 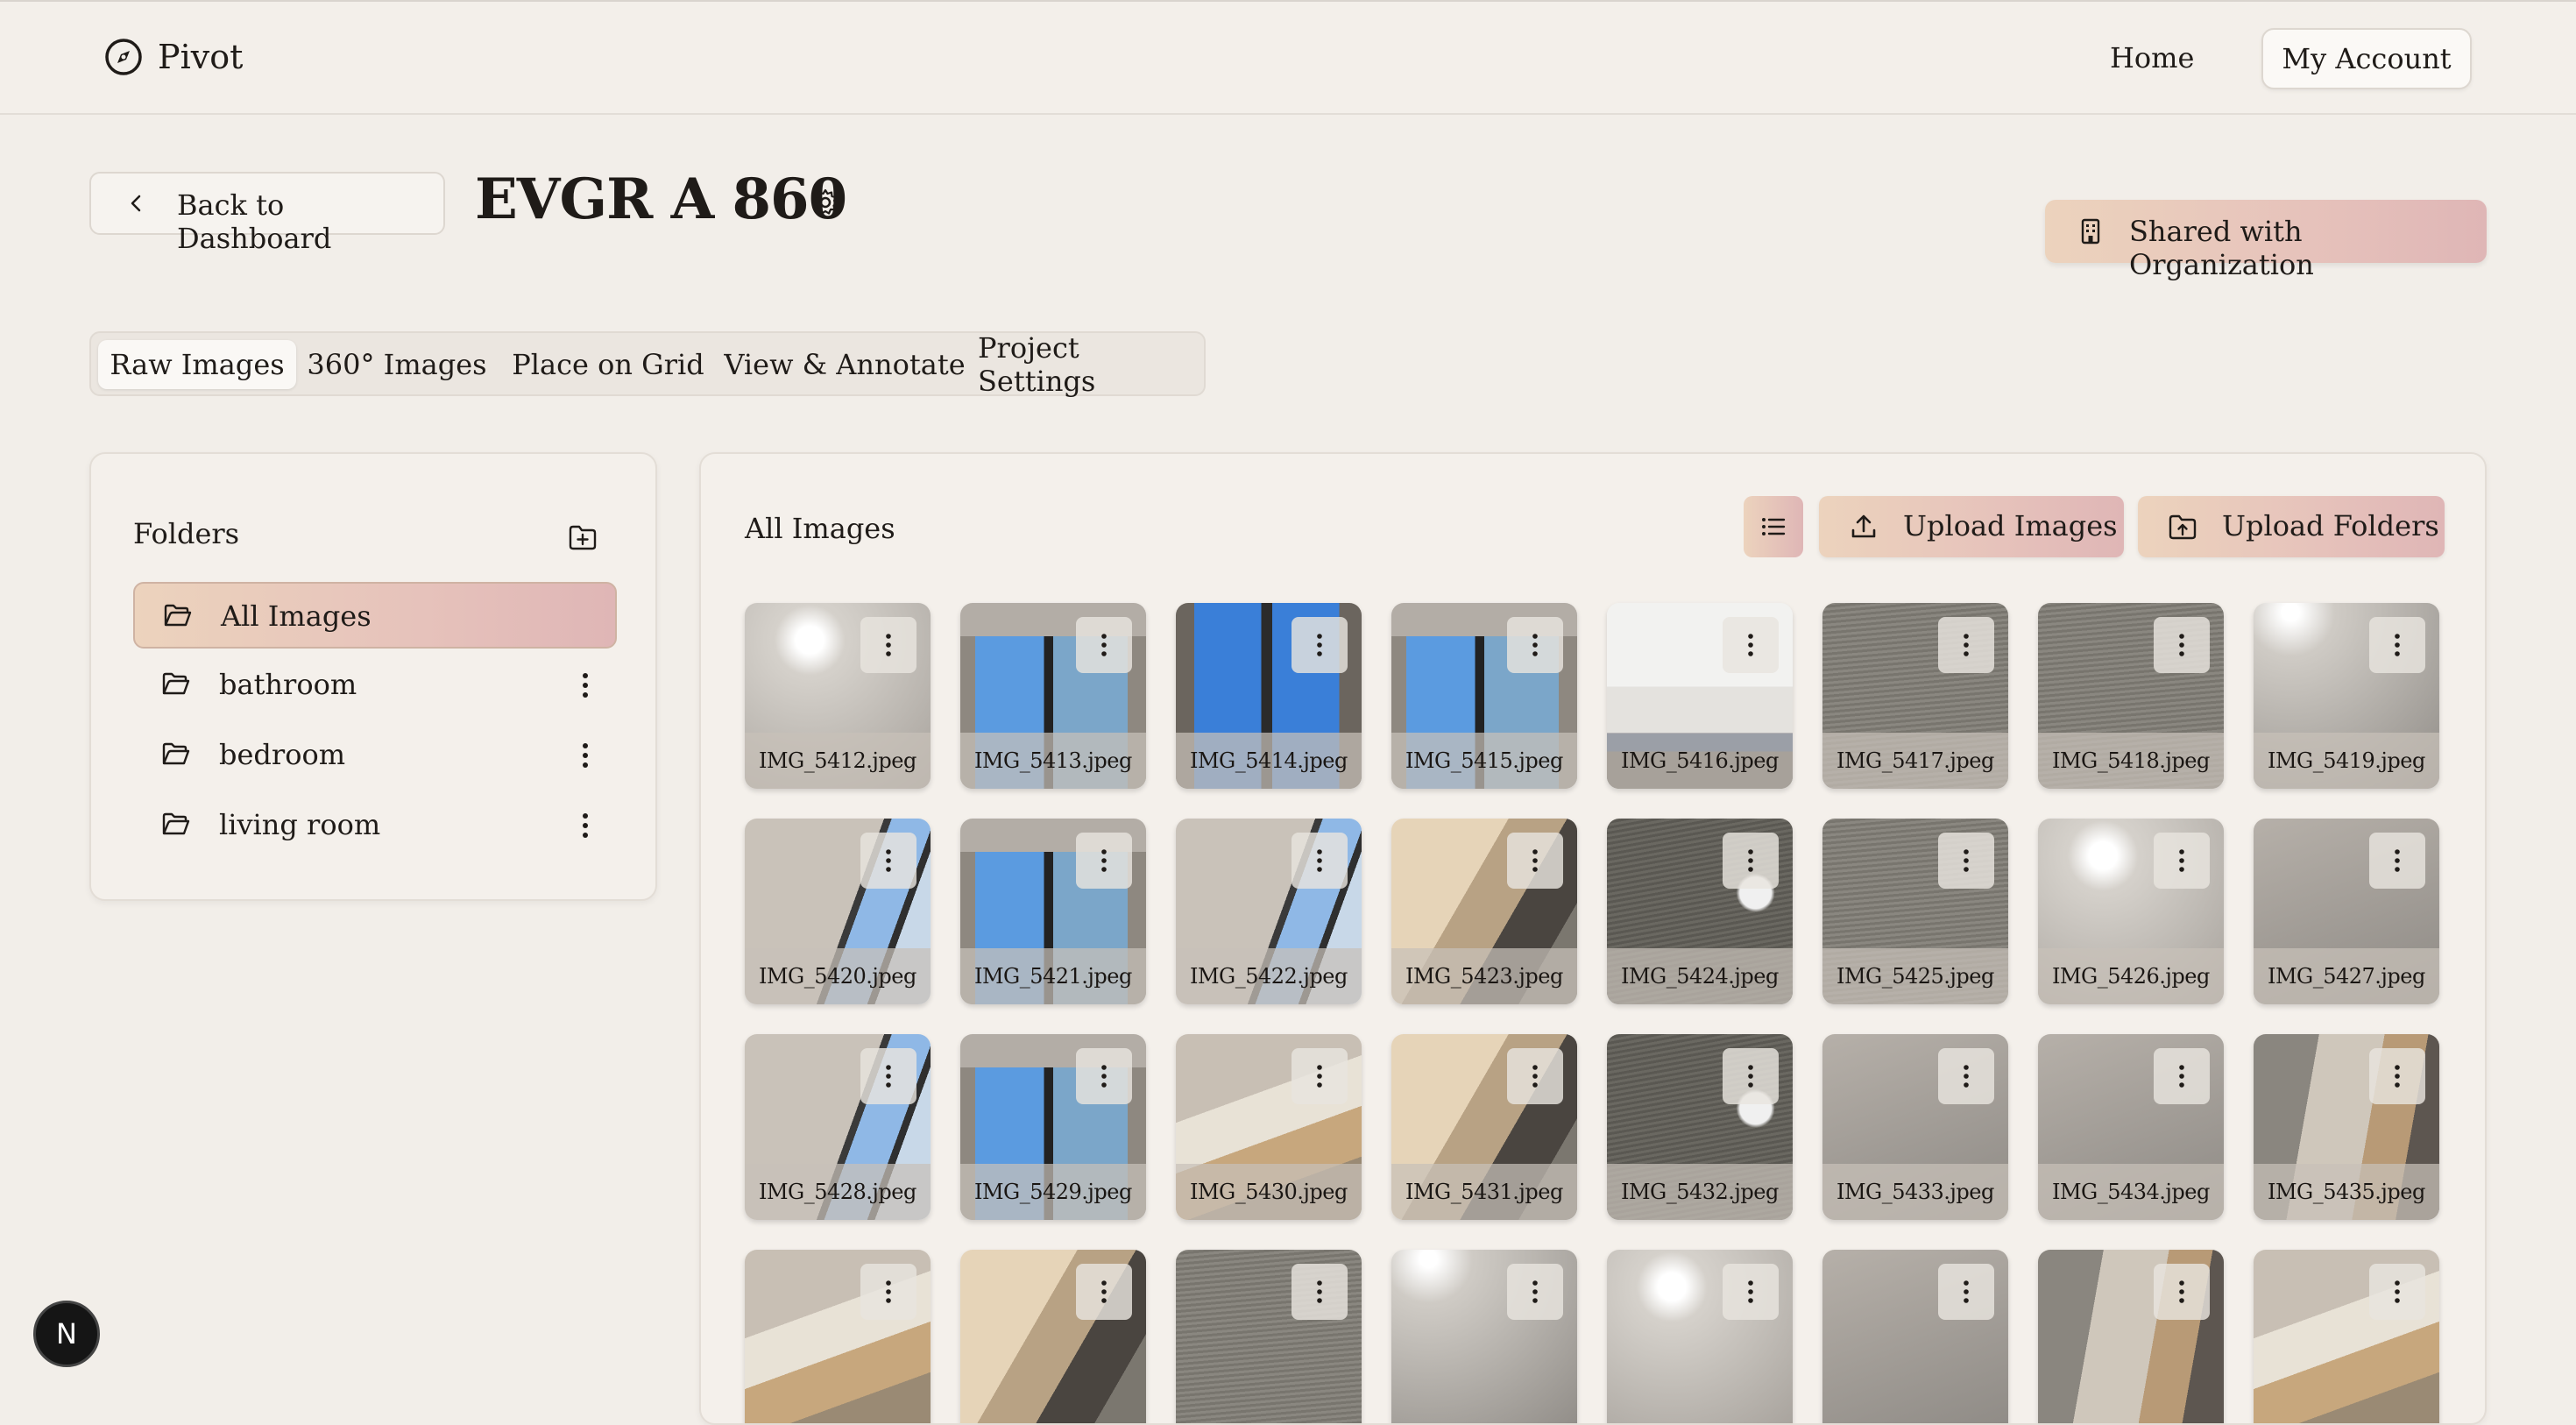 What do you see at coordinates (1773, 526) in the screenshot?
I see `list-view-button` at bounding box center [1773, 526].